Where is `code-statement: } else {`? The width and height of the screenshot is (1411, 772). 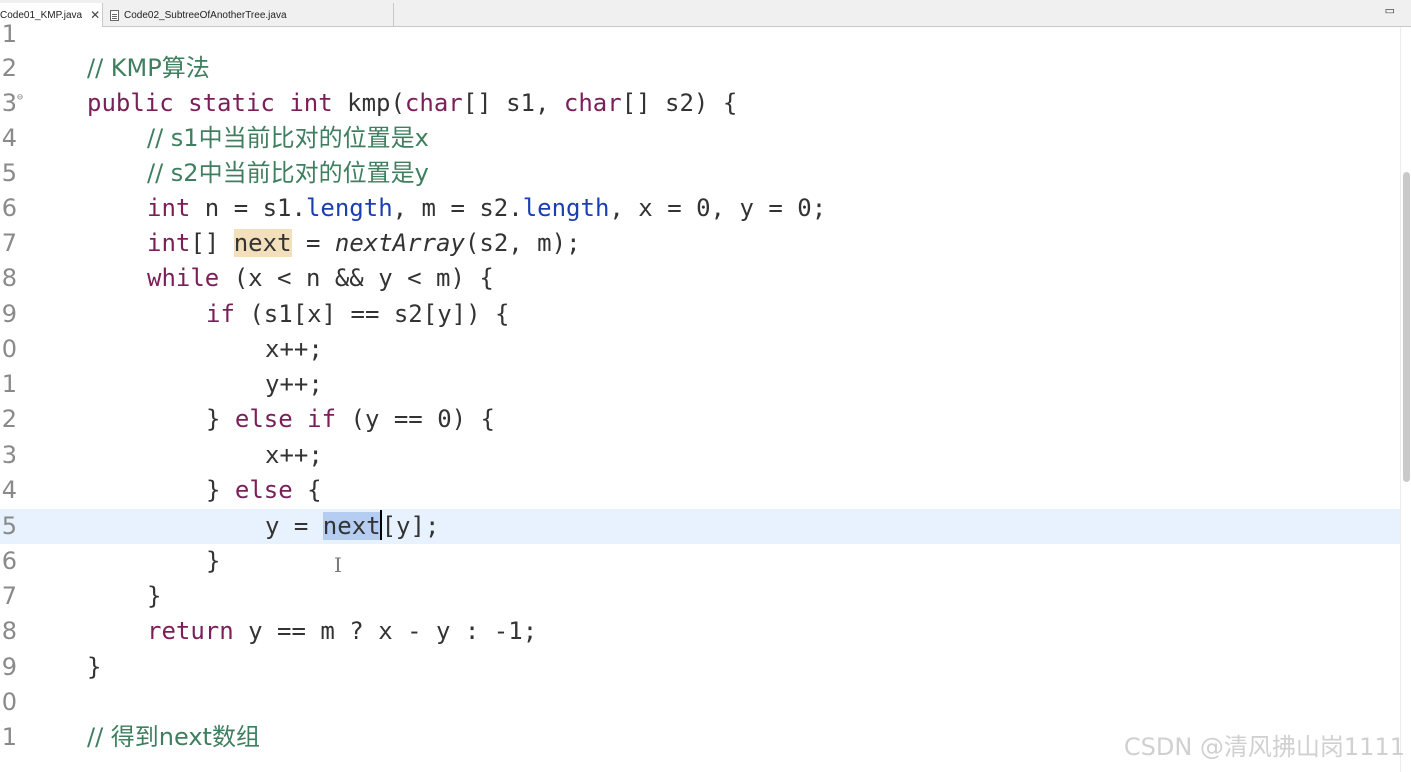 code-statement: } else { is located at coordinates (264, 490).